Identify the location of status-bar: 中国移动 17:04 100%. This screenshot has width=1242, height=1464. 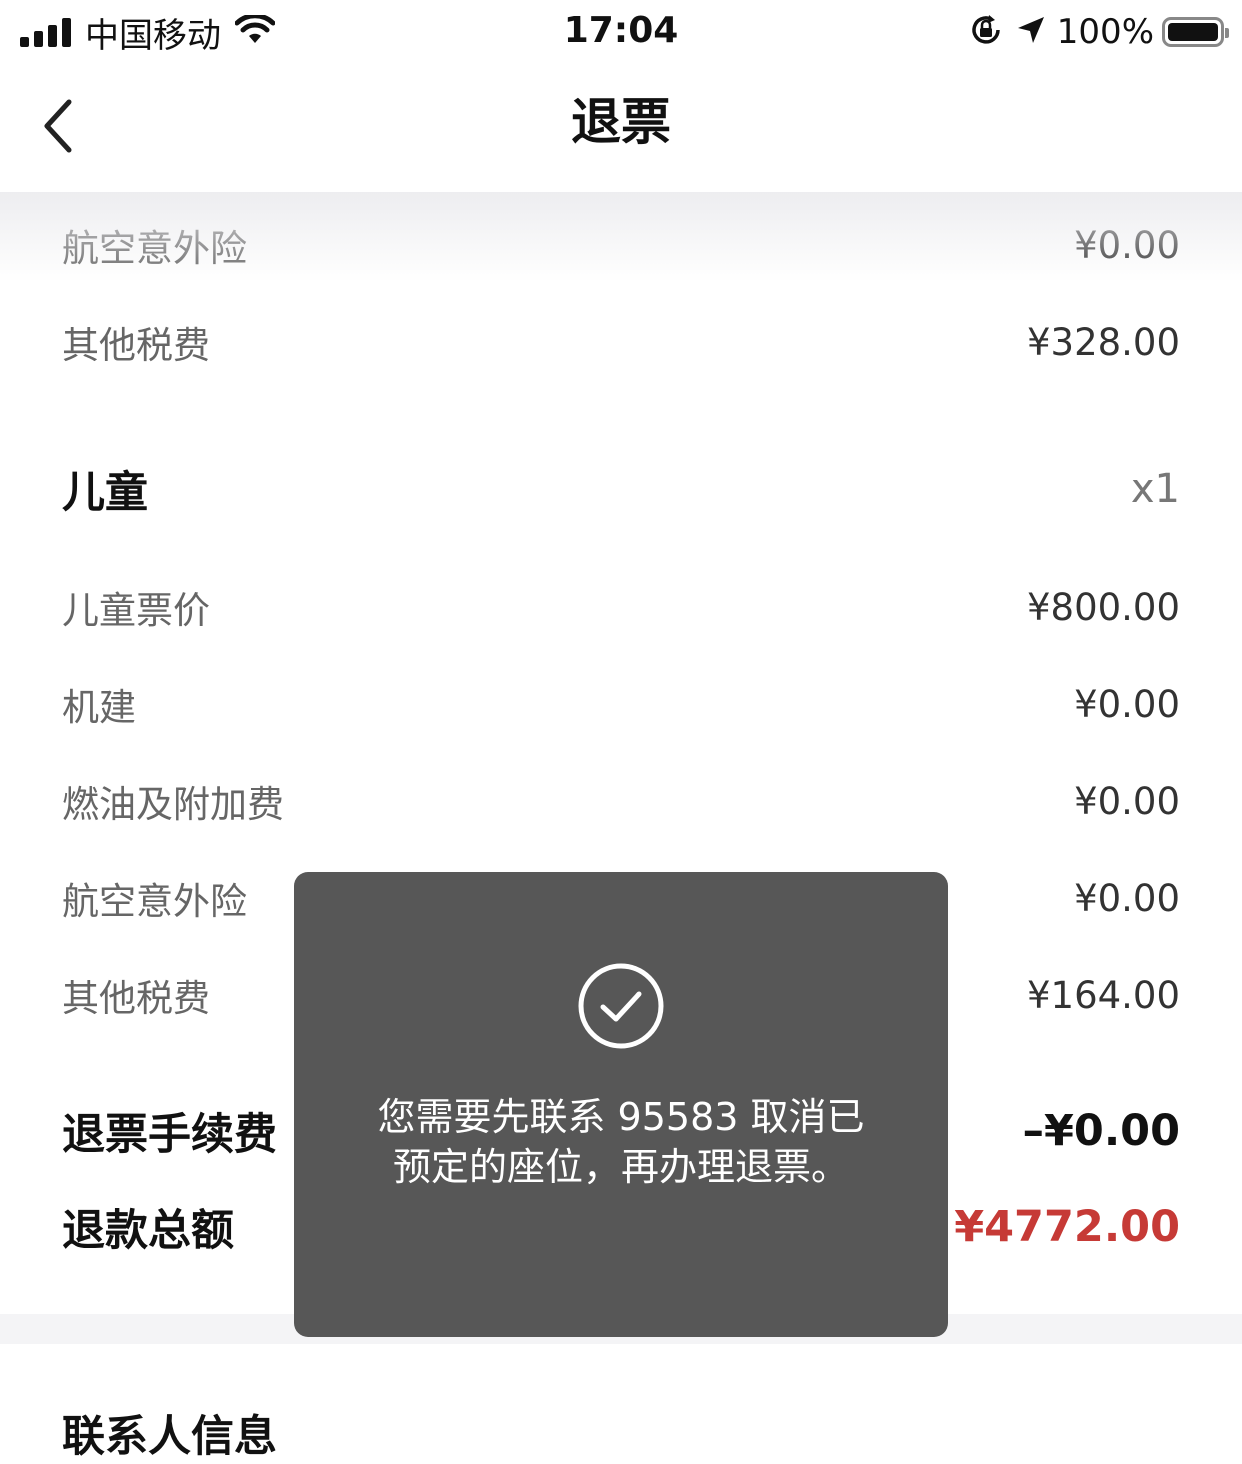
(621, 33).